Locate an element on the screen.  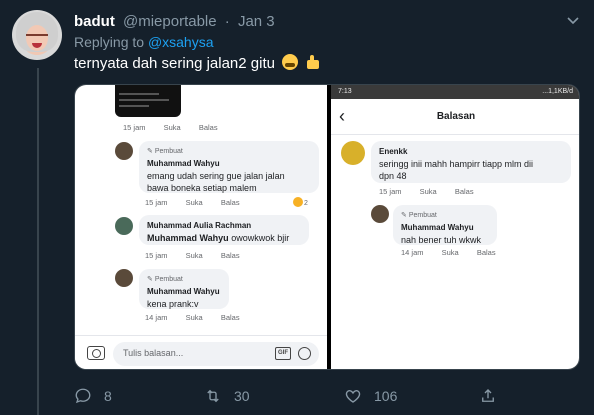
comment-bubble: ✎ Pembuat Muhammad Wahyu kena prank:v is located at coordinates (184, 289).